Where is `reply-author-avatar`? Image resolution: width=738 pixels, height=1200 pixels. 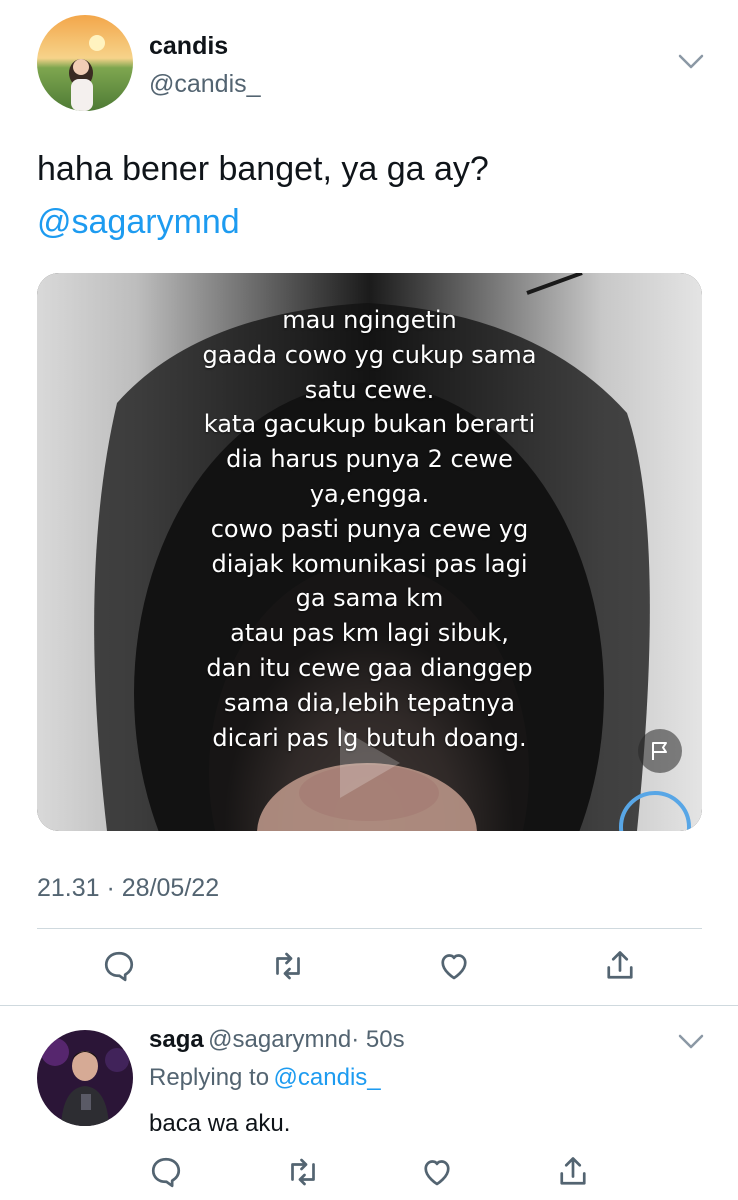 reply-author-avatar is located at coordinates (85, 1078).